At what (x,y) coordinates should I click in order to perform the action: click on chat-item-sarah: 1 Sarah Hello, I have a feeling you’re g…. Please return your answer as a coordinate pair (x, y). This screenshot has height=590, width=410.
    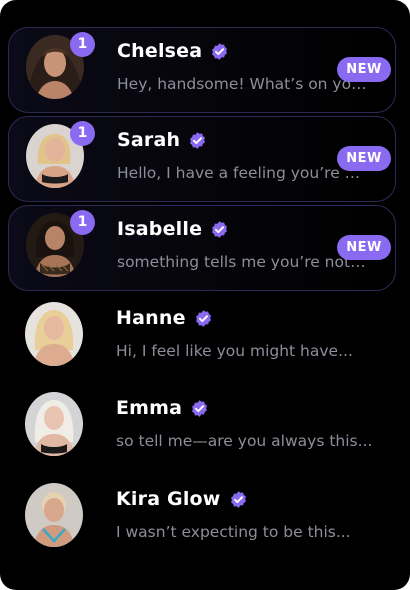
    Looking at the image, I should click on (202, 159).